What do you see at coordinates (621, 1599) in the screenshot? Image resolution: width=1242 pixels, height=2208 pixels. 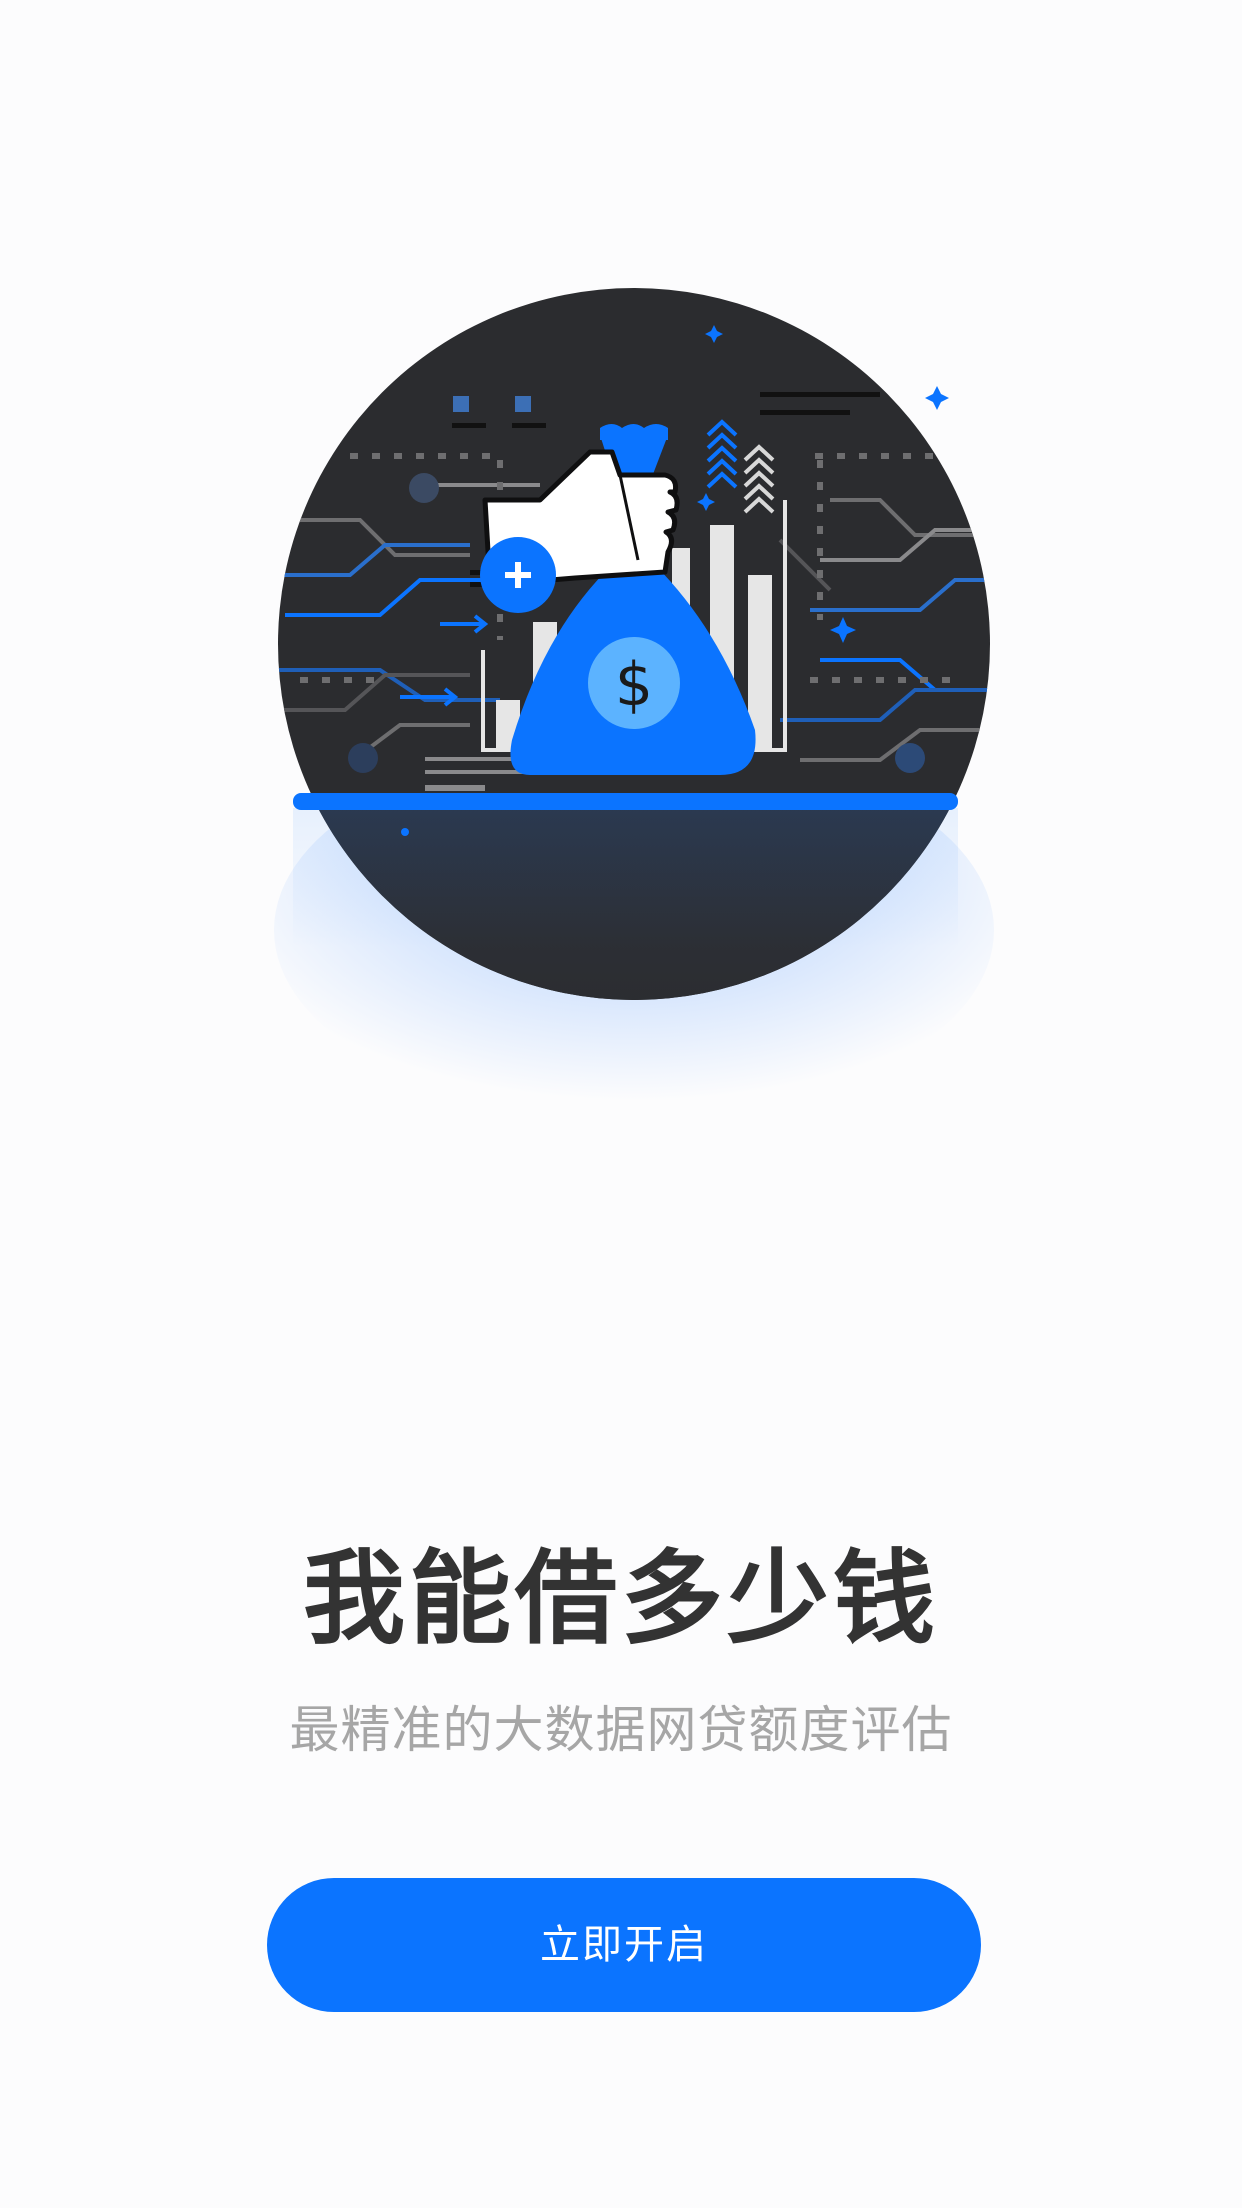 I see `page-title: 我能借多少钱` at bounding box center [621, 1599].